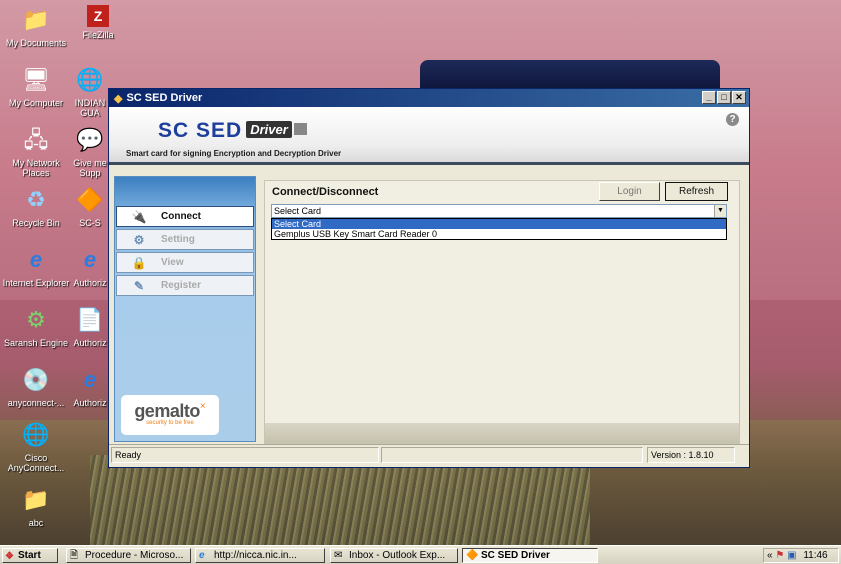 Image resolution: width=841 pixels, height=564 pixels. What do you see at coordinates (172, 262) in the screenshot?
I see `nav-label: View` at bounding box center [172, 262].